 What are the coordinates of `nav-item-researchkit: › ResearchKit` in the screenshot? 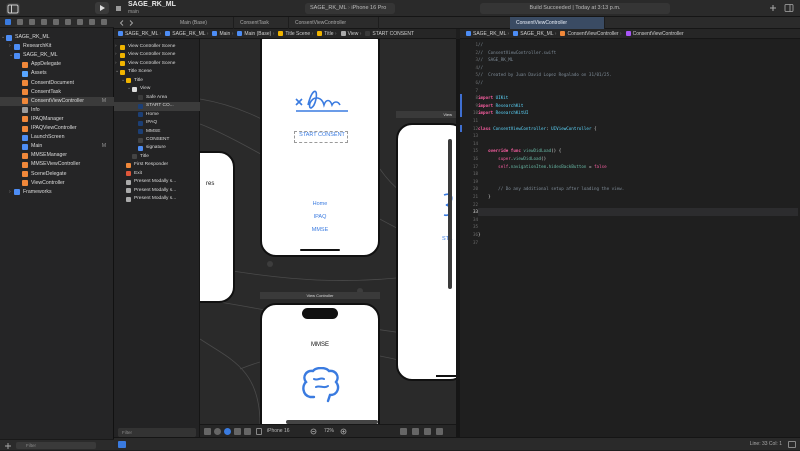 It's located at (57, 46).